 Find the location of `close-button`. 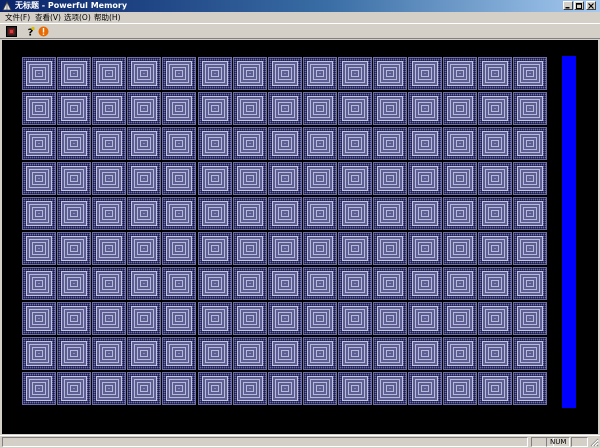

close-button is located at coordinates (591, 5).